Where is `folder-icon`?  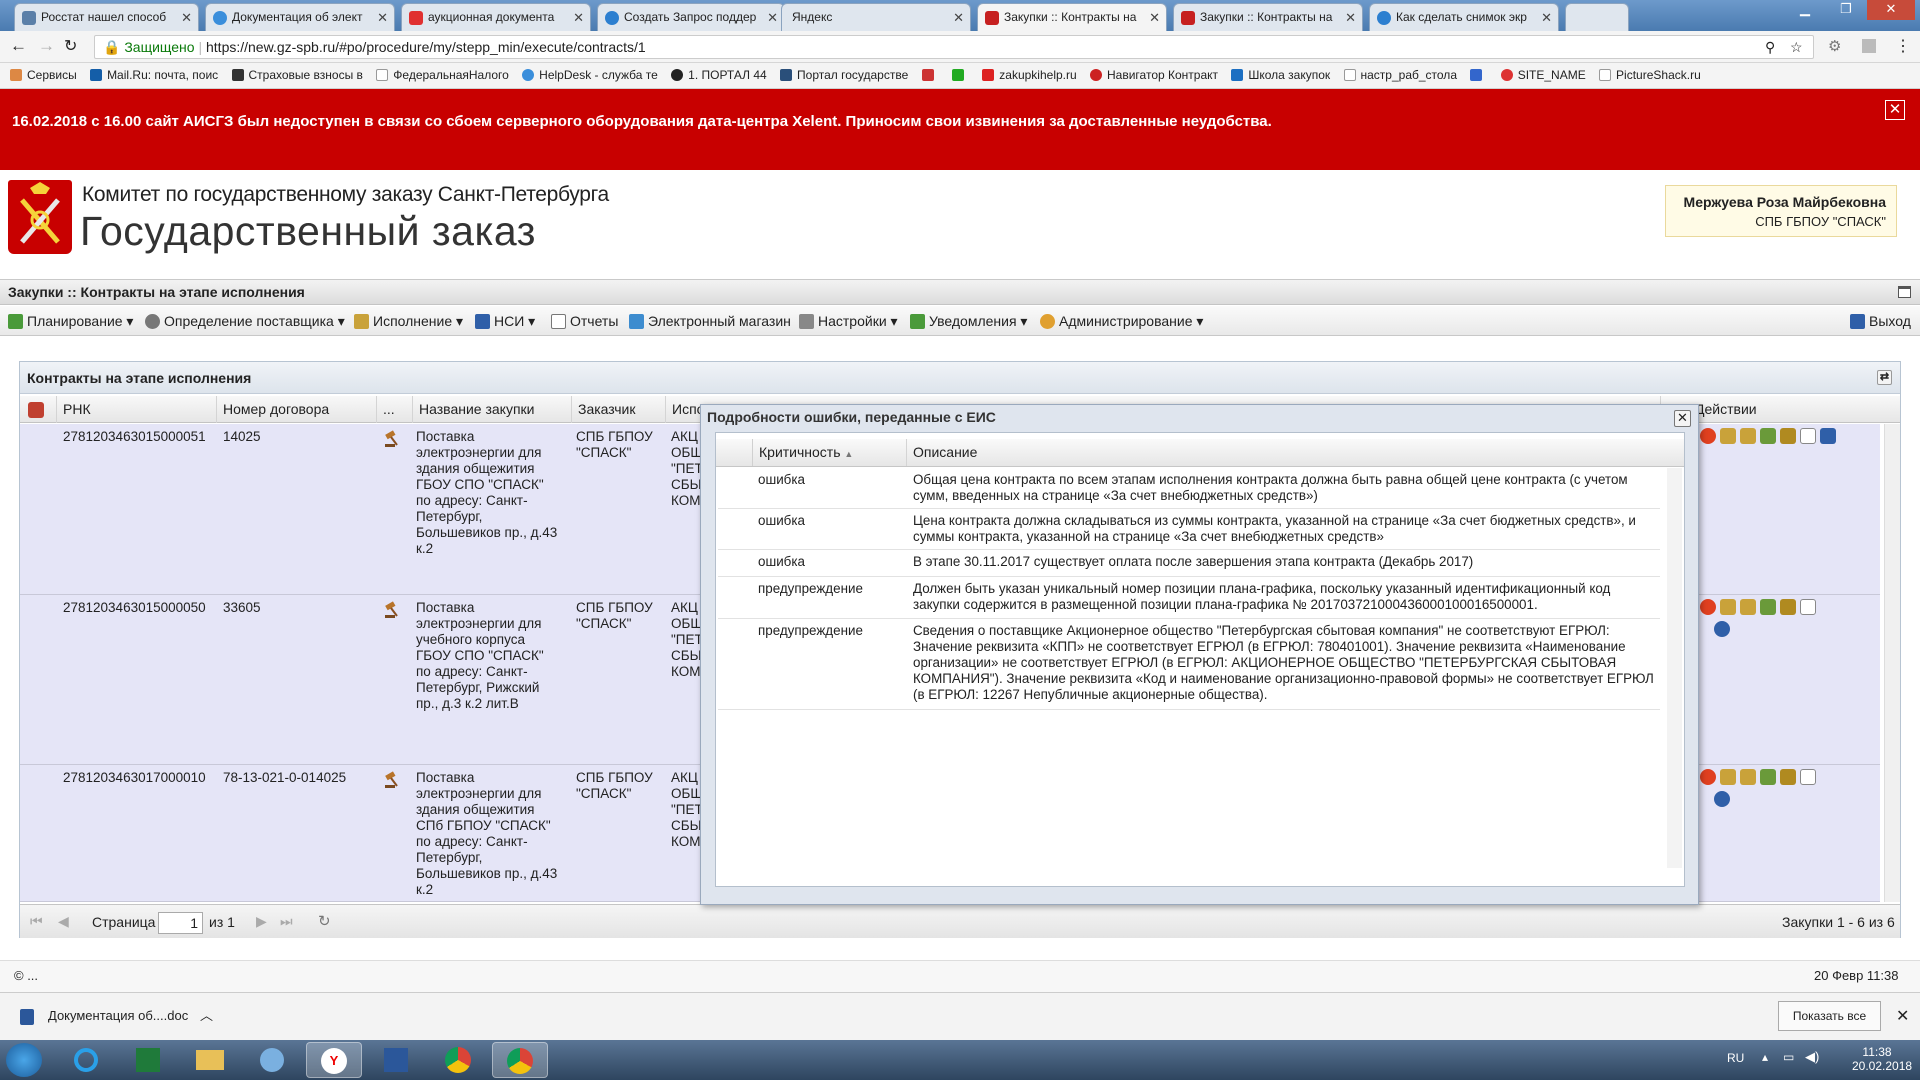 folder-icon is located at coordinates (210, 1060).